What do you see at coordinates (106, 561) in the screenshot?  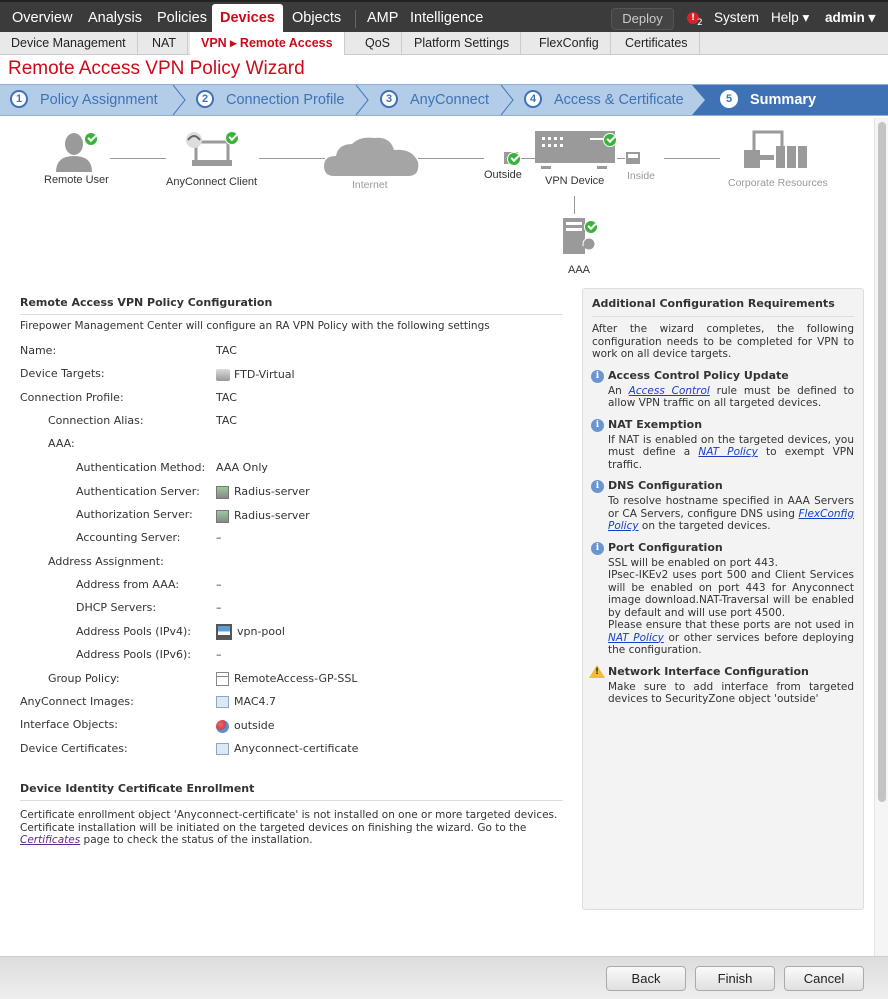 I see `row-label: Address Assignment:` at bounding box center [106, 561].